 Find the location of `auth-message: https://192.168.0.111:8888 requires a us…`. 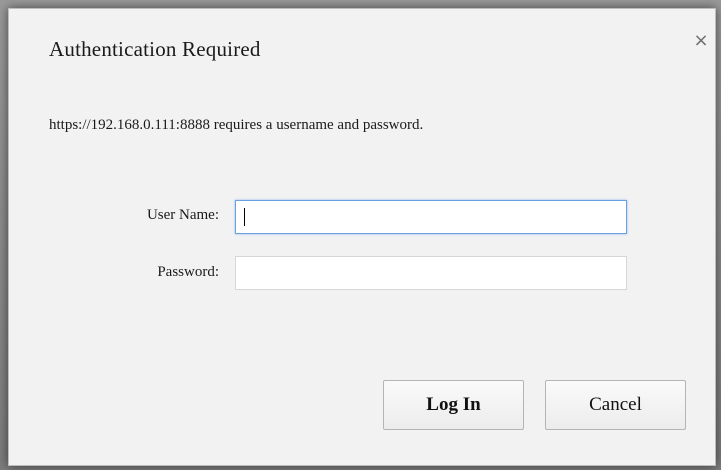

auth-message: https://192.168.0.111:8888 requires a us… is located at coordinates (236, 125).